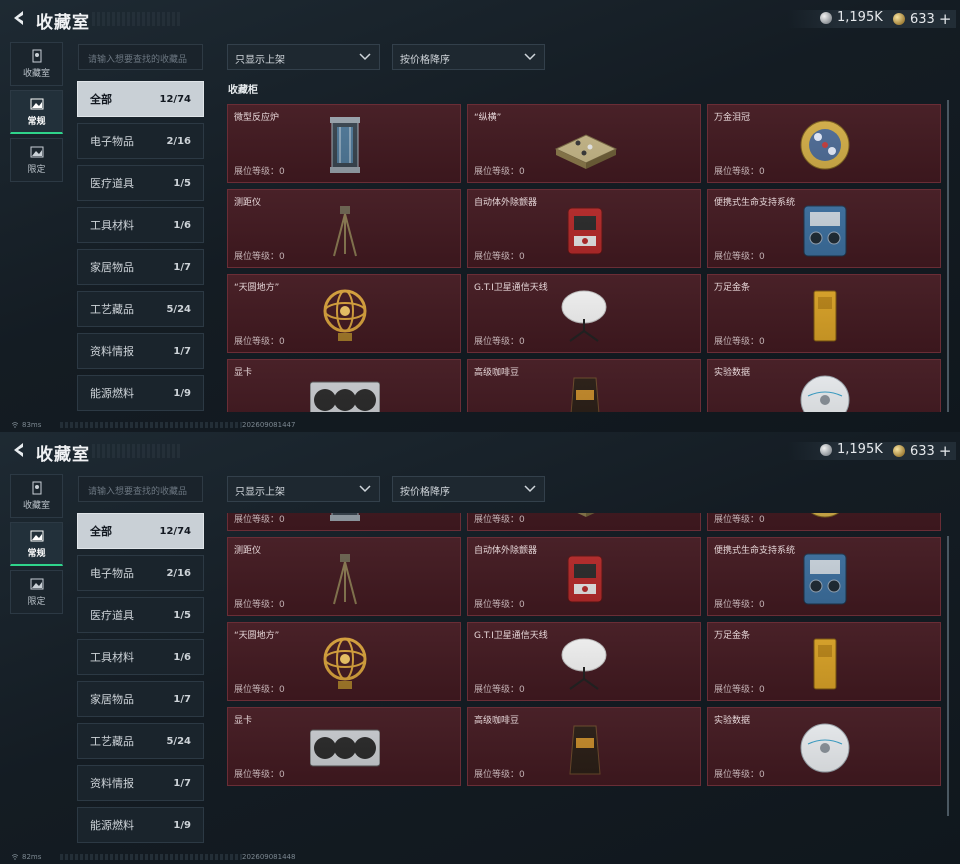 The width and height of the screenshot is (960, 864). Describe the element at coordinates (586, 515) in the screenshot. I see `chessboard-icon` at that location.